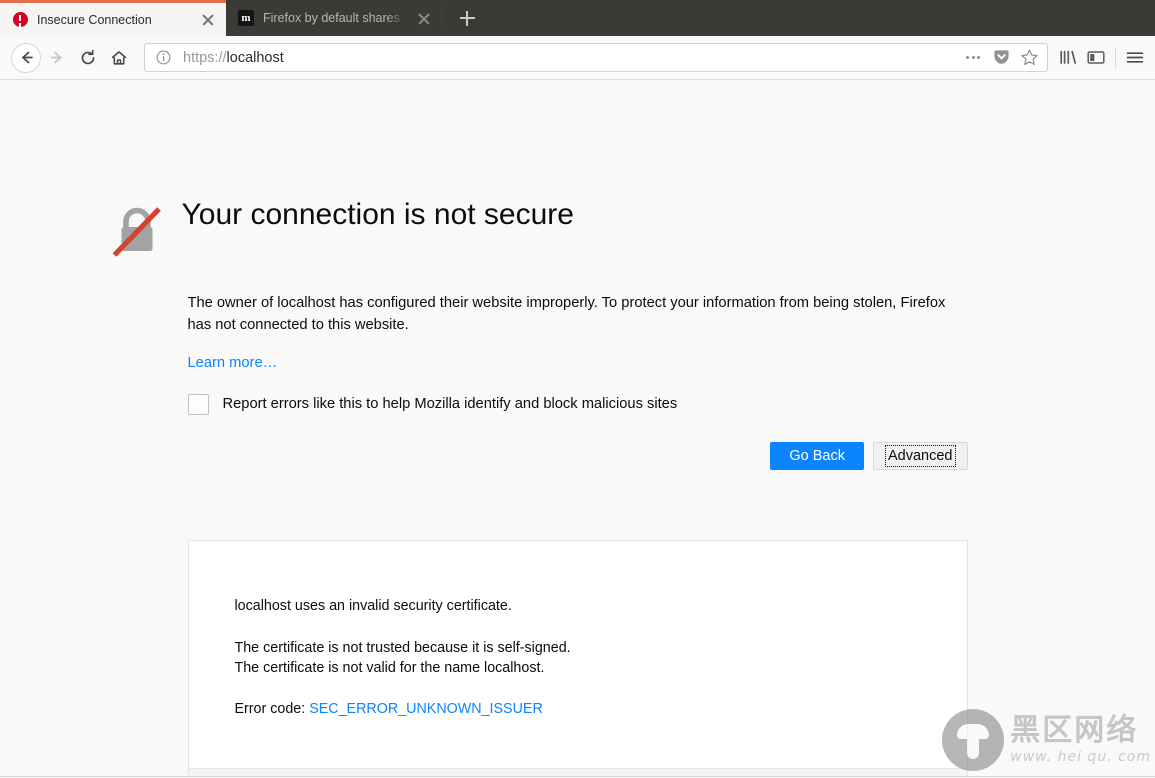  I want to click on url-bar-actions, so click(1001, 57).